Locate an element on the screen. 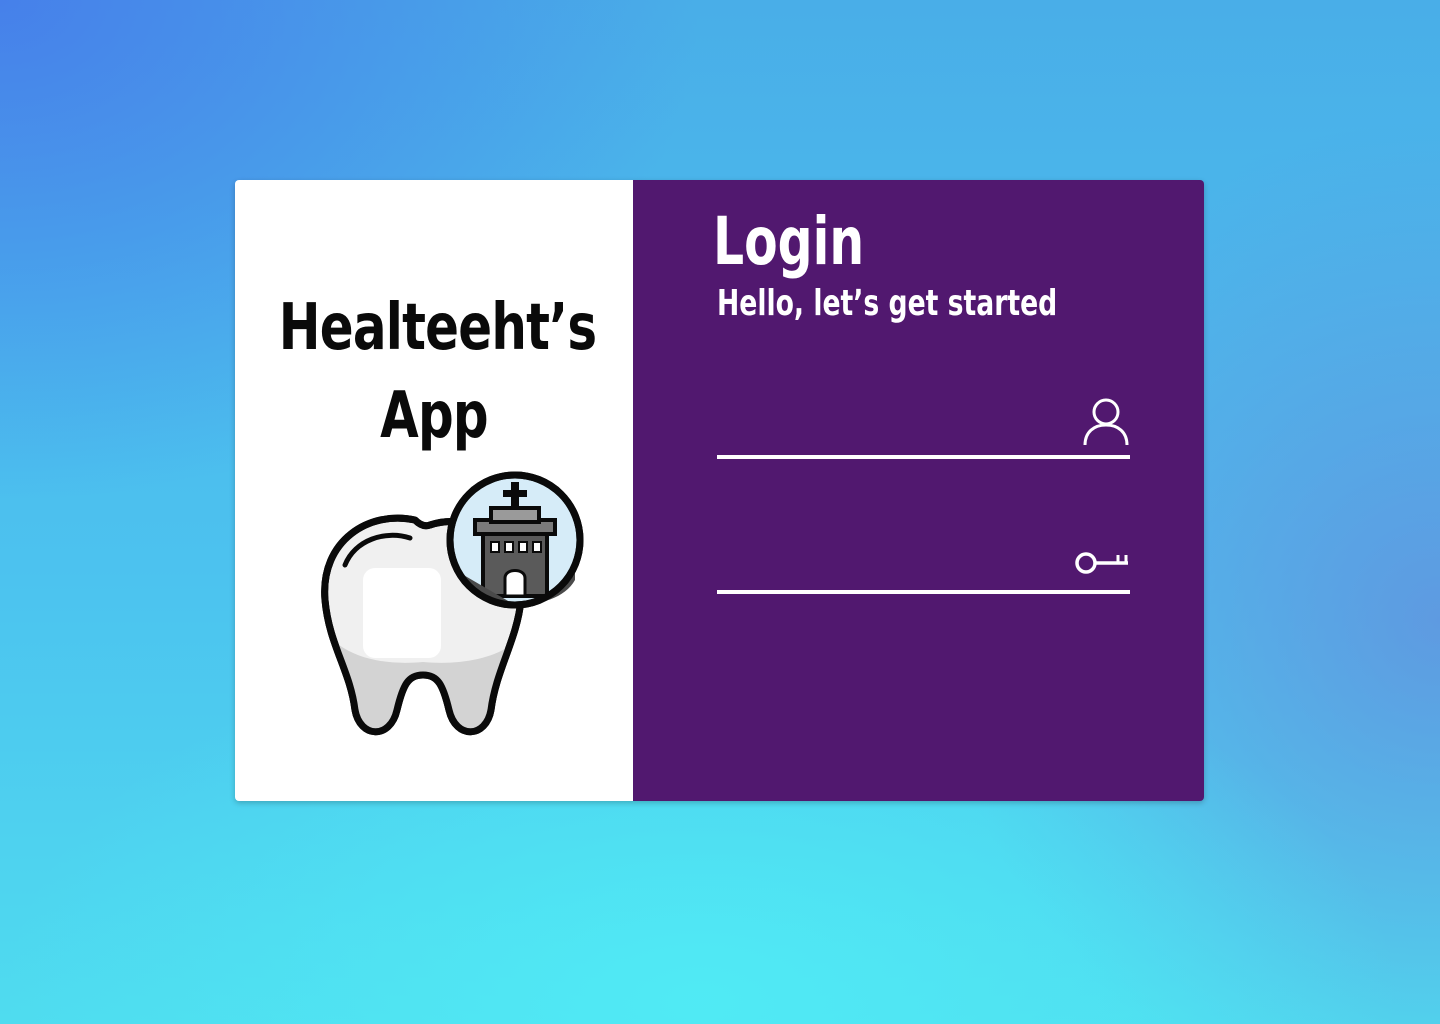 Image resolution: width=1440 pixels, height=1024 pixels. app-name-line1: Healteeht’s is located at coordinates (437, 328).